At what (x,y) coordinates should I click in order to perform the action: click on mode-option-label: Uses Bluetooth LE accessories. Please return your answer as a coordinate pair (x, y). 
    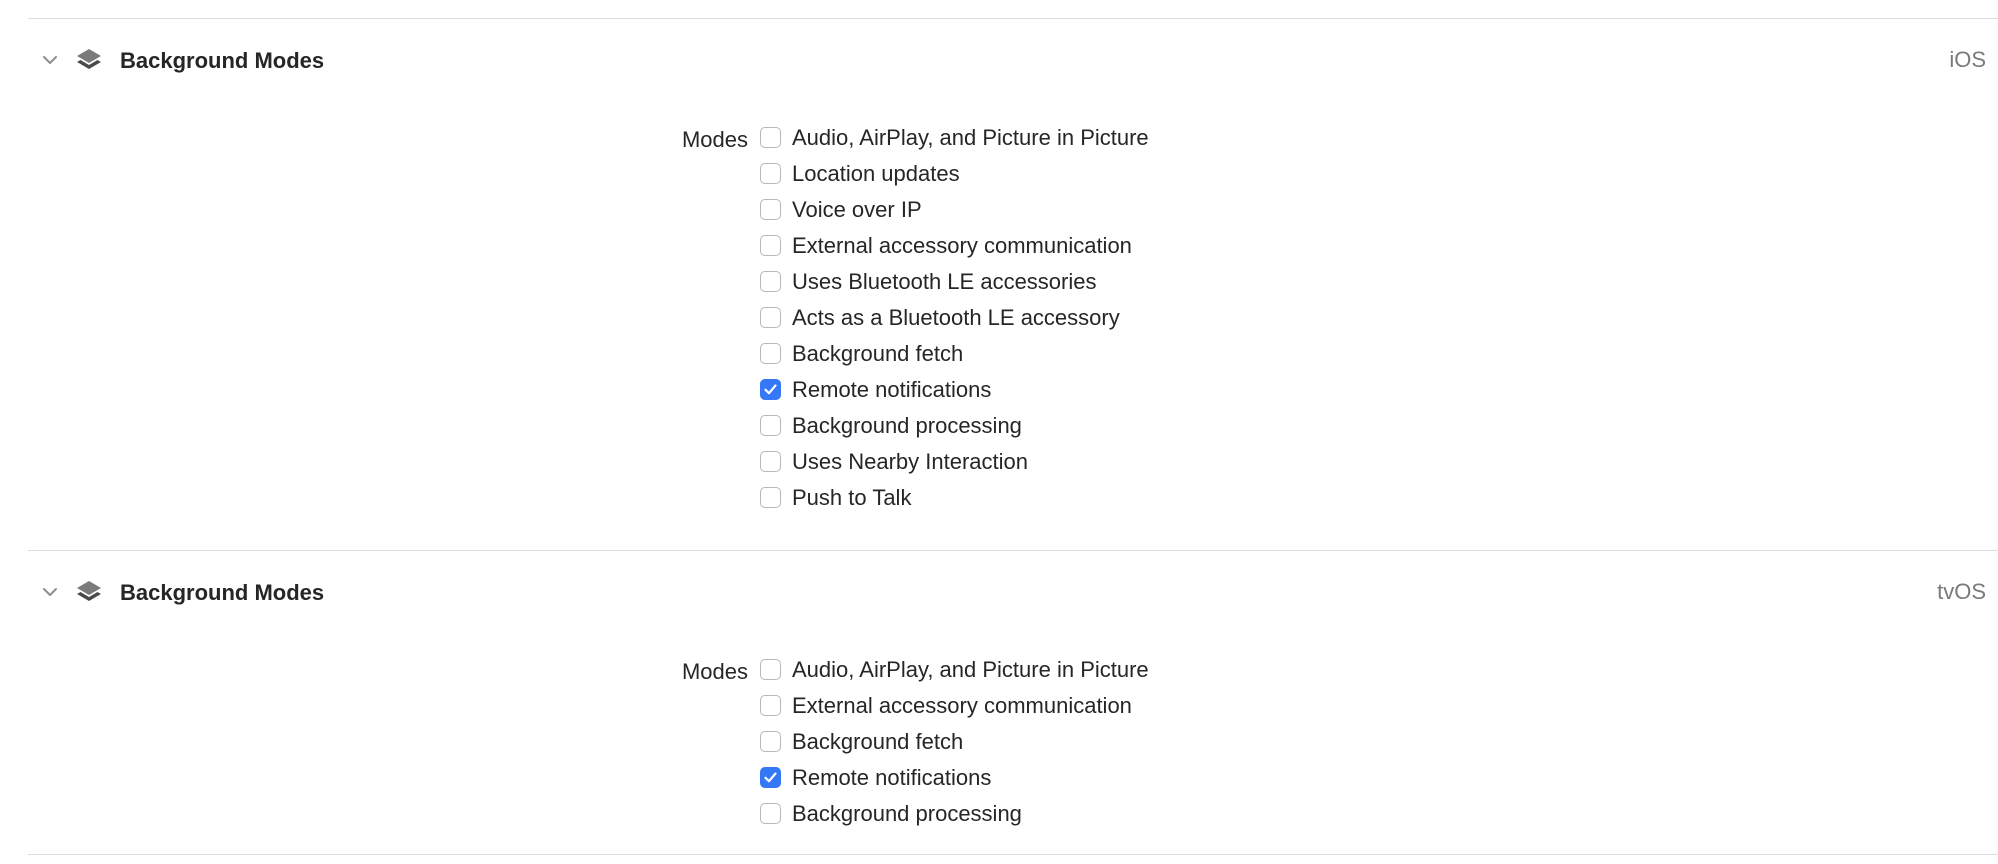
    Looking at the image, I should click on (944, 281).